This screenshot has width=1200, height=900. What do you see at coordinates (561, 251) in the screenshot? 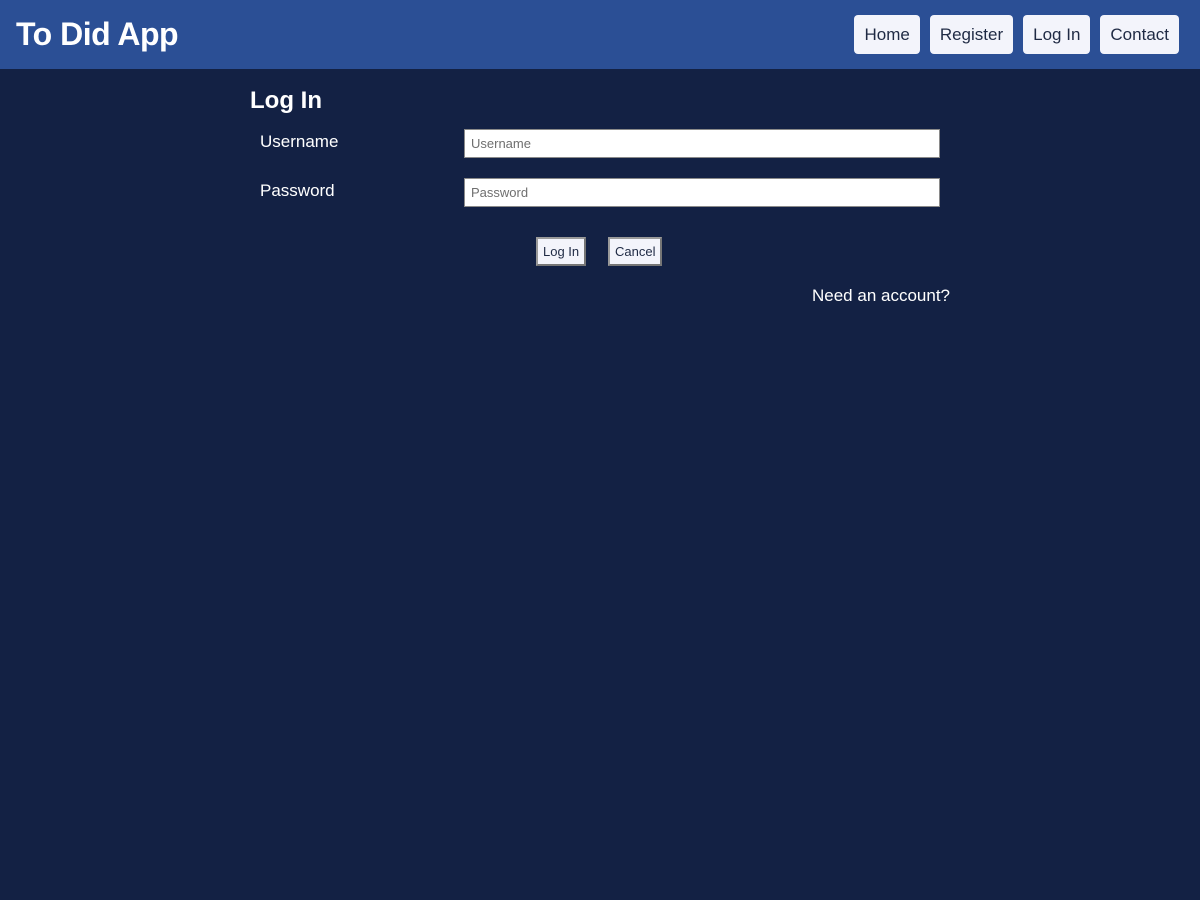
I see `login-submit-button: Log In` at bounding box center [561, 251].